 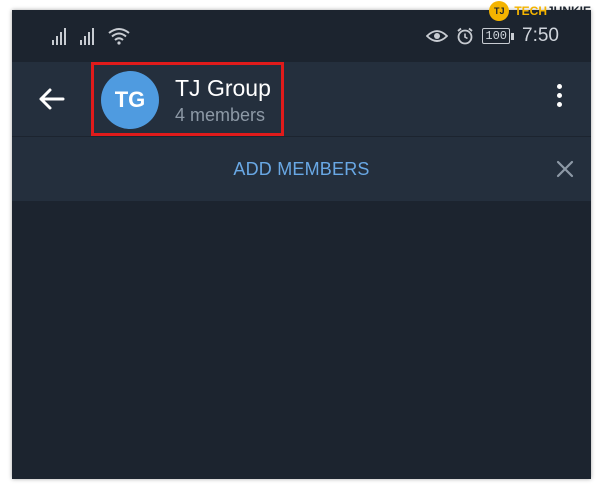 I want to click on eye-icon, so click(x=437, y=36).